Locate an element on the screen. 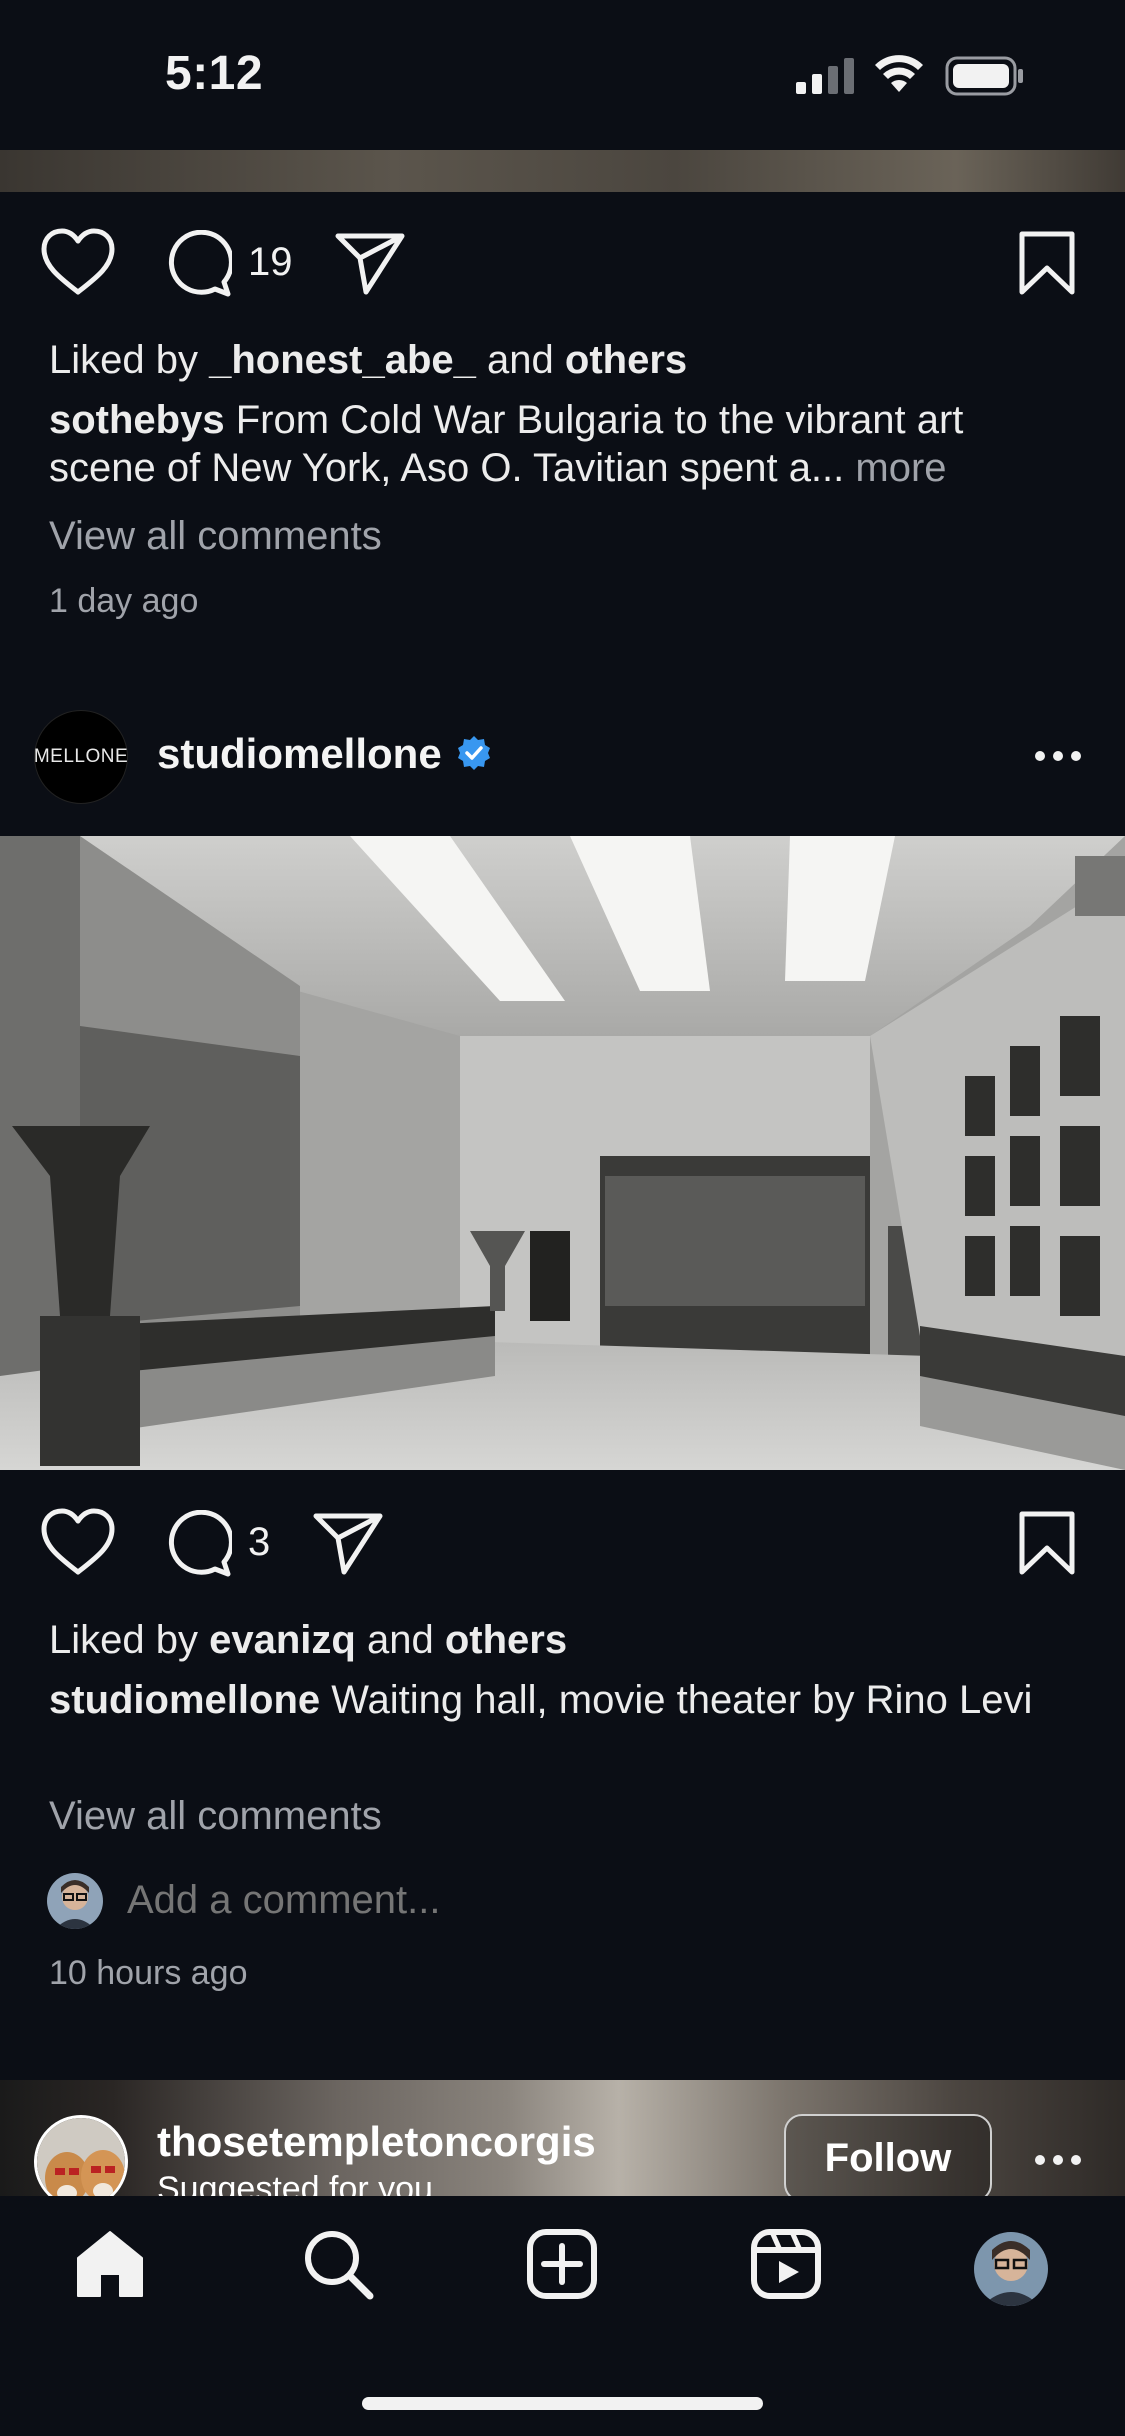 The image size is (1125, 2436). comment-count: 19 is located at coordinates (270, 262).